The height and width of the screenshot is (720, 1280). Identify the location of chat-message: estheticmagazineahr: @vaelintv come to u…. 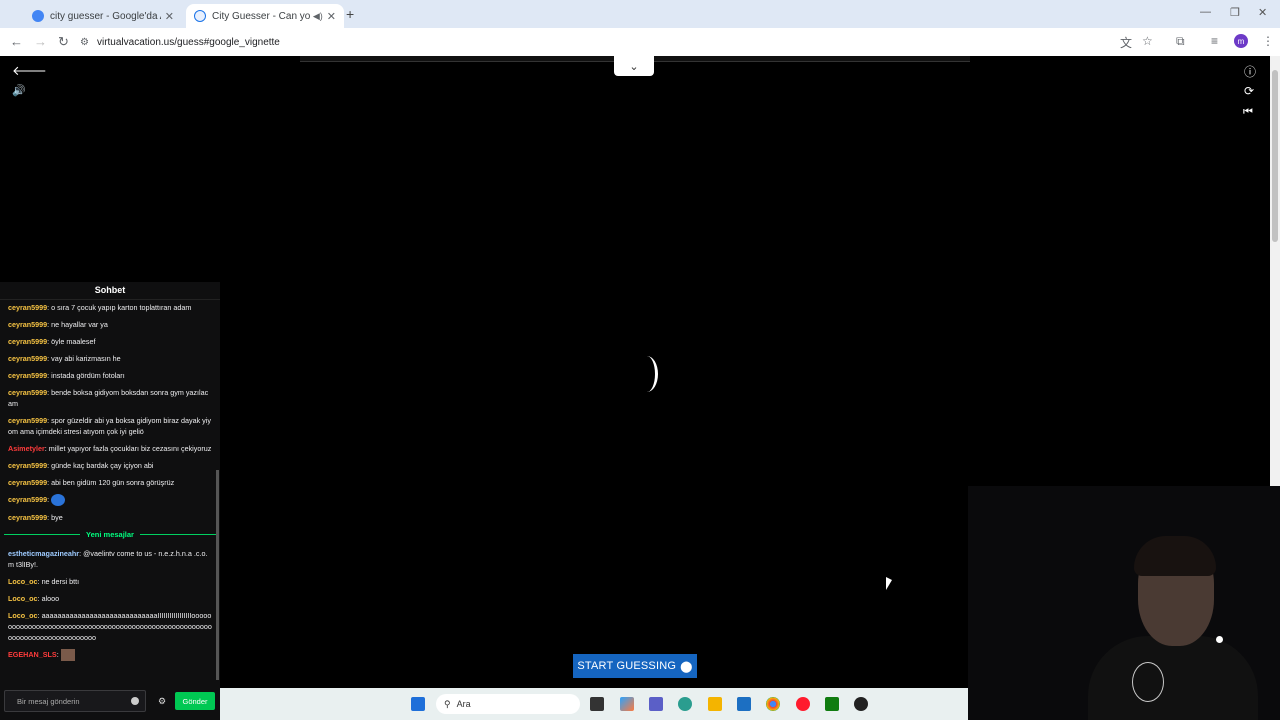
(108, 559).